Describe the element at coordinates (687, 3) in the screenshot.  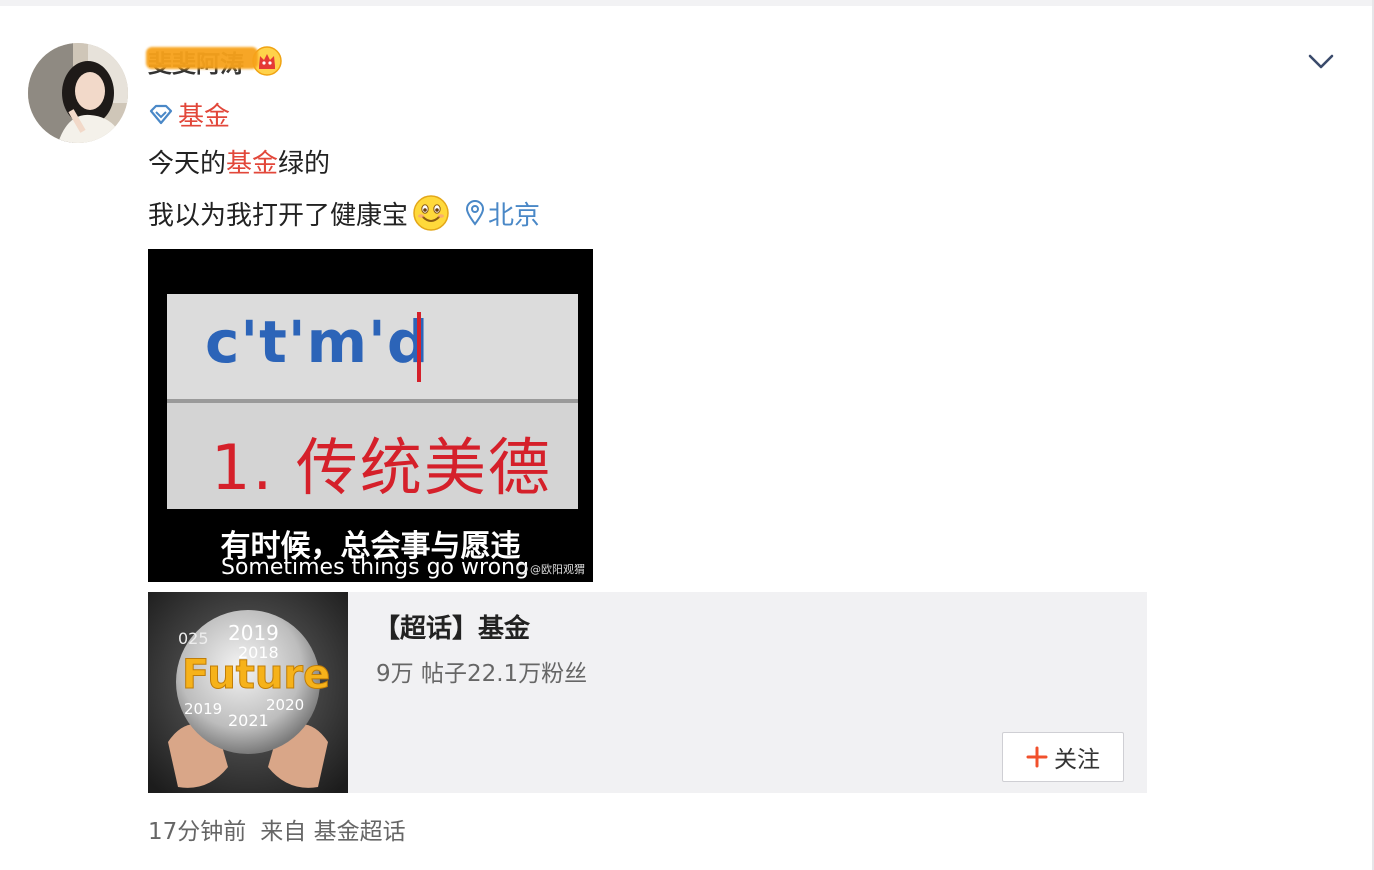
I see `page-top-strip` at that location.